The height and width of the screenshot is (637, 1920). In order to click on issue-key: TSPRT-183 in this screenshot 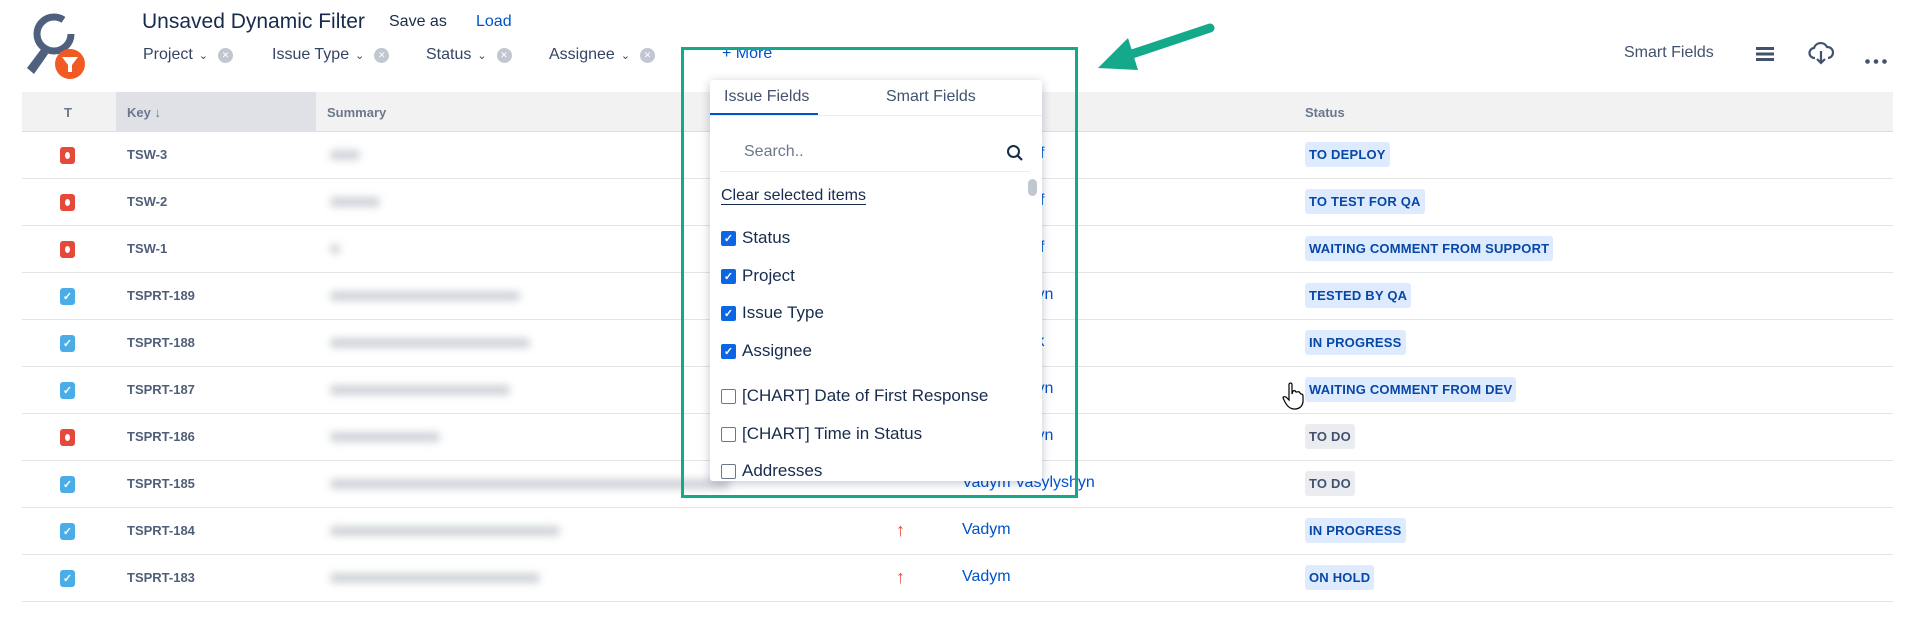, I will do `click(161, 577)`.